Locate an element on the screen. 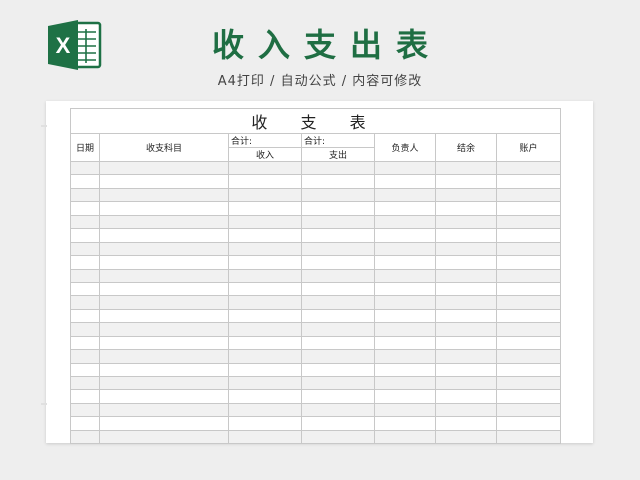 The image size is (640, 480). income-total-label: 合计: is located at coordinates (265, 140).